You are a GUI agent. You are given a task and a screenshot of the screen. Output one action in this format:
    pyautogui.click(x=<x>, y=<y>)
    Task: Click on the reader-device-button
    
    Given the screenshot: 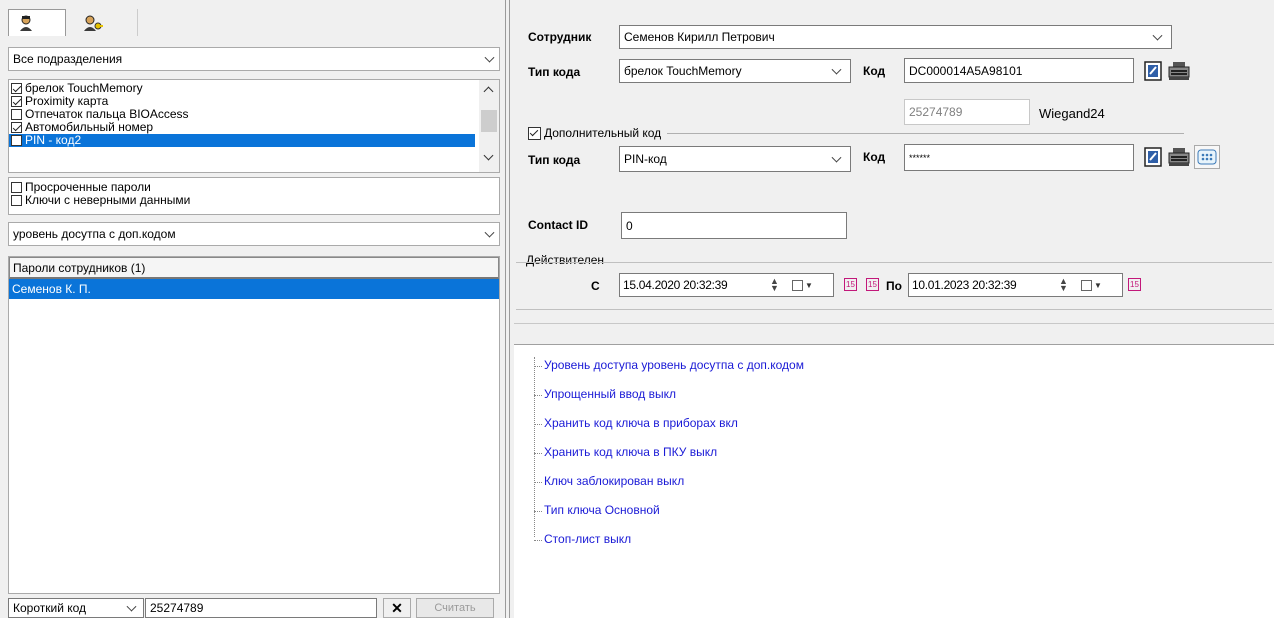 What is the action you would take?
    pyautogui.click(x=1179, y=71)
    